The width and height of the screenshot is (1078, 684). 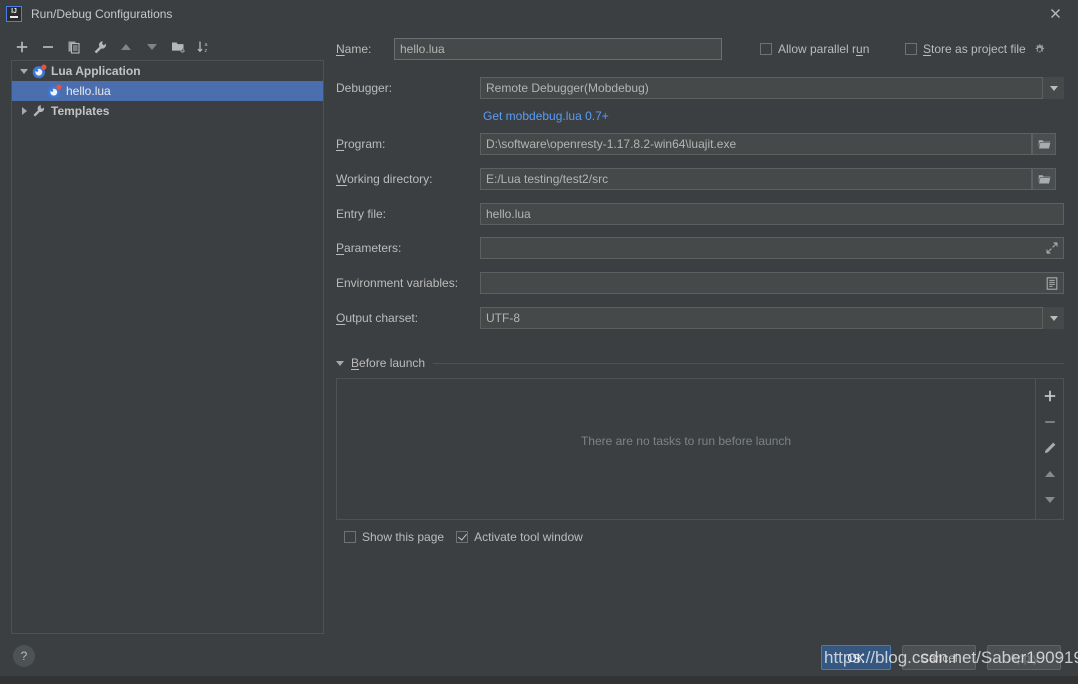 What do you see at coordinates (824, 49) in the screenshot?
I see `allow-parallel-run-label: Allow parallel run` at bounding box center [824, 49].